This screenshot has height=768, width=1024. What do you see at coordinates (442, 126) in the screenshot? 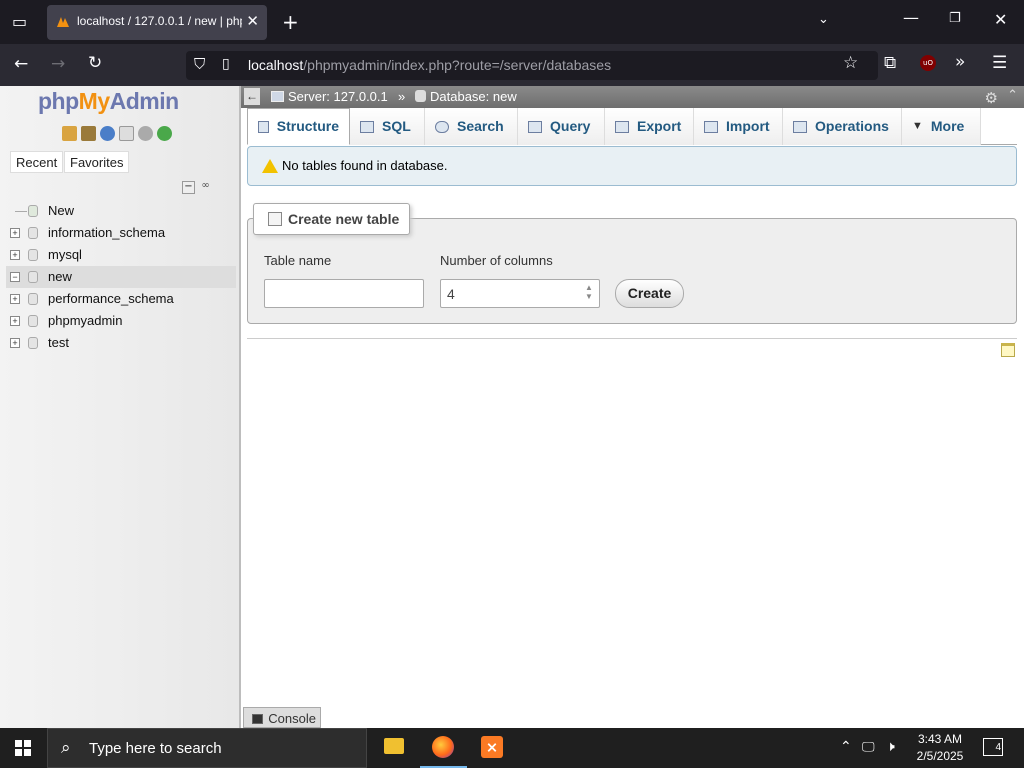
I see `search-icon` at bounding box center [442, 126].